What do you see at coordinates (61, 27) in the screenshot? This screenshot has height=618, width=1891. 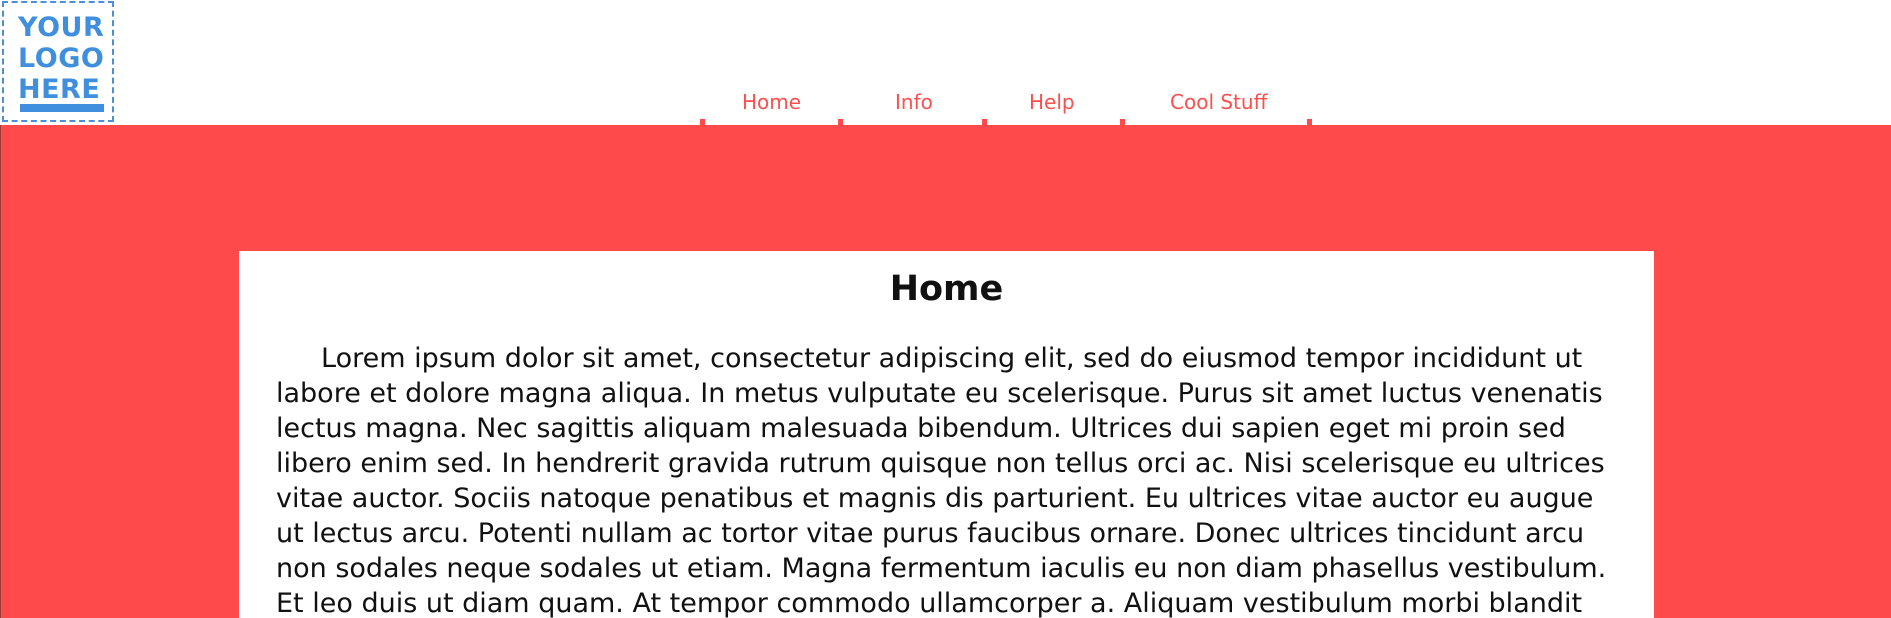 I see `logo-line-your: YOUR` at bounding box center [61, 27].